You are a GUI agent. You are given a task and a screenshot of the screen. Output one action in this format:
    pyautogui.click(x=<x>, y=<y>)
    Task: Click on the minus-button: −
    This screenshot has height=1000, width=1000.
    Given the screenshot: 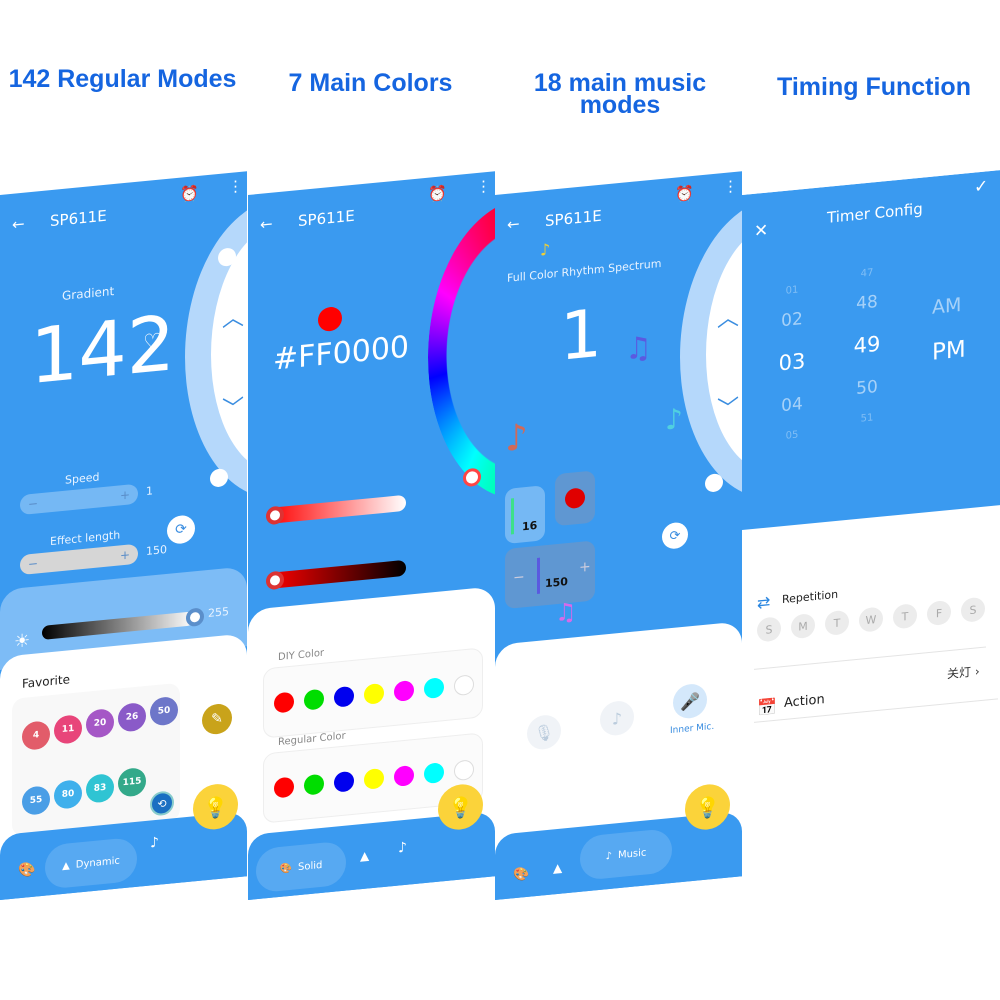 What is the action you would take?
    pyautogui.click(x=519, y=577)
    